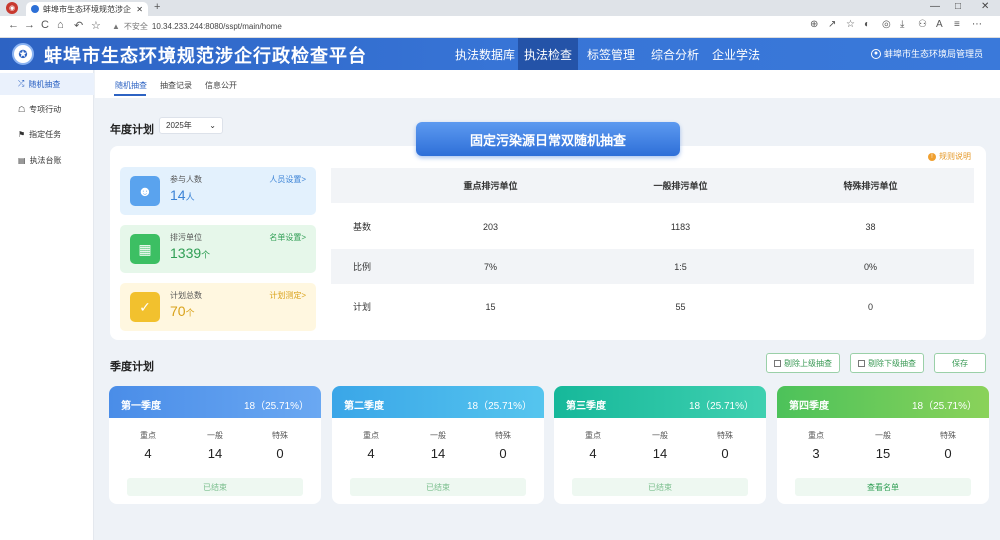 The height and width of the screenshot is (540, 1000). Describe the element at coordinates (287, 237) in the screenshot. I see `list-settings-link: 名单设置>` at that location.